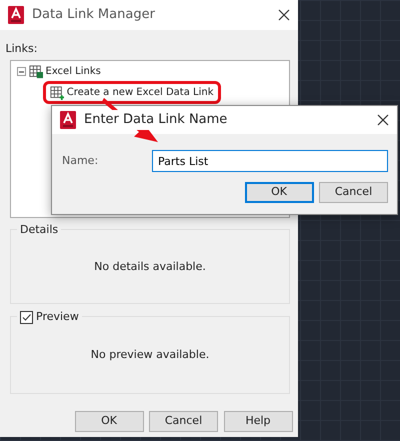 The height and width of the screenshot is (441, 400). What do you see at coordinates (21, 71) in the screenshot?
I see `expander-icon` at bounding box center [21, 71].